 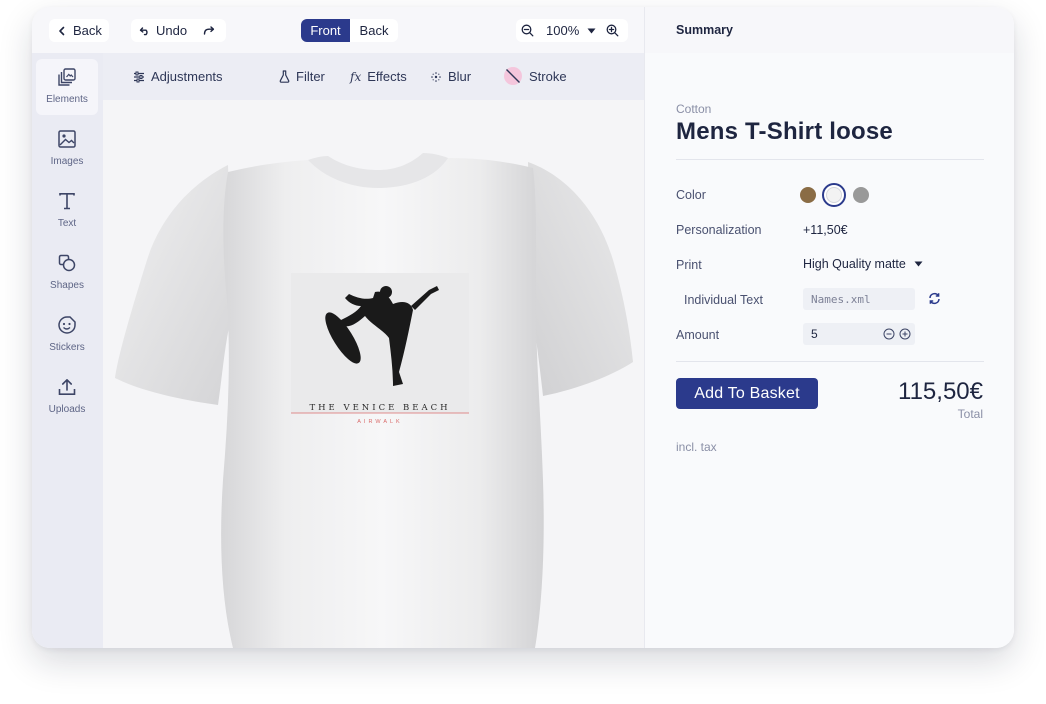 What do you see at coordinates (139, 76) in the screenshot?
I see `sliders-icon` at bounding box center [139, 76].